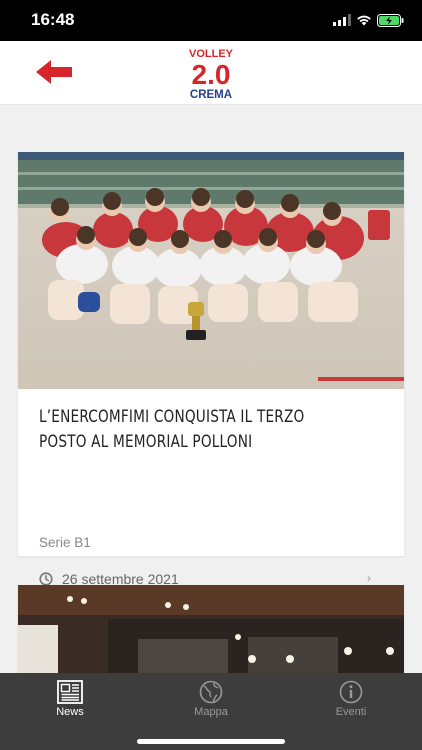 This screenshot has height=750, width=422. I want to click on cellular-signal-icon, so click(342, 20).